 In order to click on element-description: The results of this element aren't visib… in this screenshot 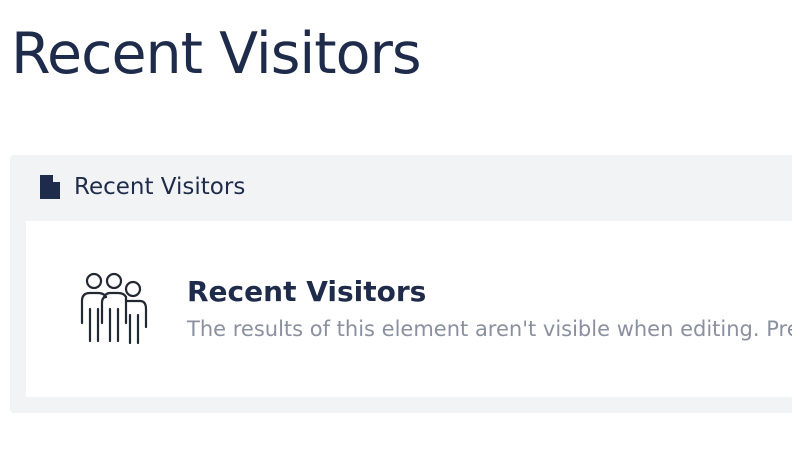, I will do `click(489, 329)`.